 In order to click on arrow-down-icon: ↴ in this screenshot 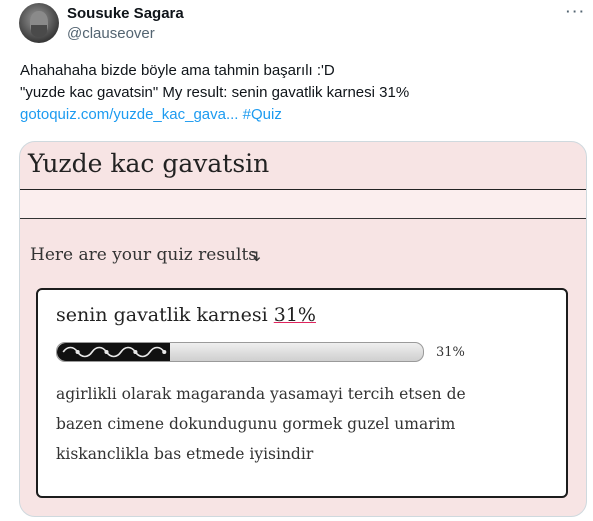, I will do `click(255, 255)`.